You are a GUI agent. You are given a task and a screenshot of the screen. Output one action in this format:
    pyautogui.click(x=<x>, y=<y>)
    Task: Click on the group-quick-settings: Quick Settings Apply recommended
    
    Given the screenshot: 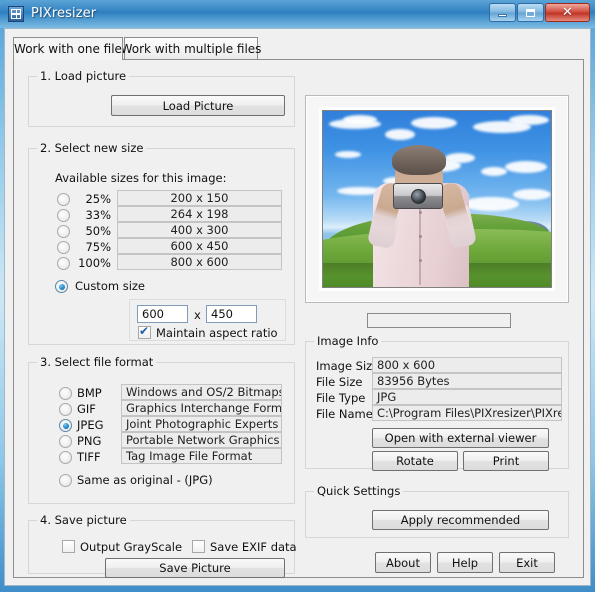 What is the action you would take?
    pyautogui.click(x=437, y=511)
    